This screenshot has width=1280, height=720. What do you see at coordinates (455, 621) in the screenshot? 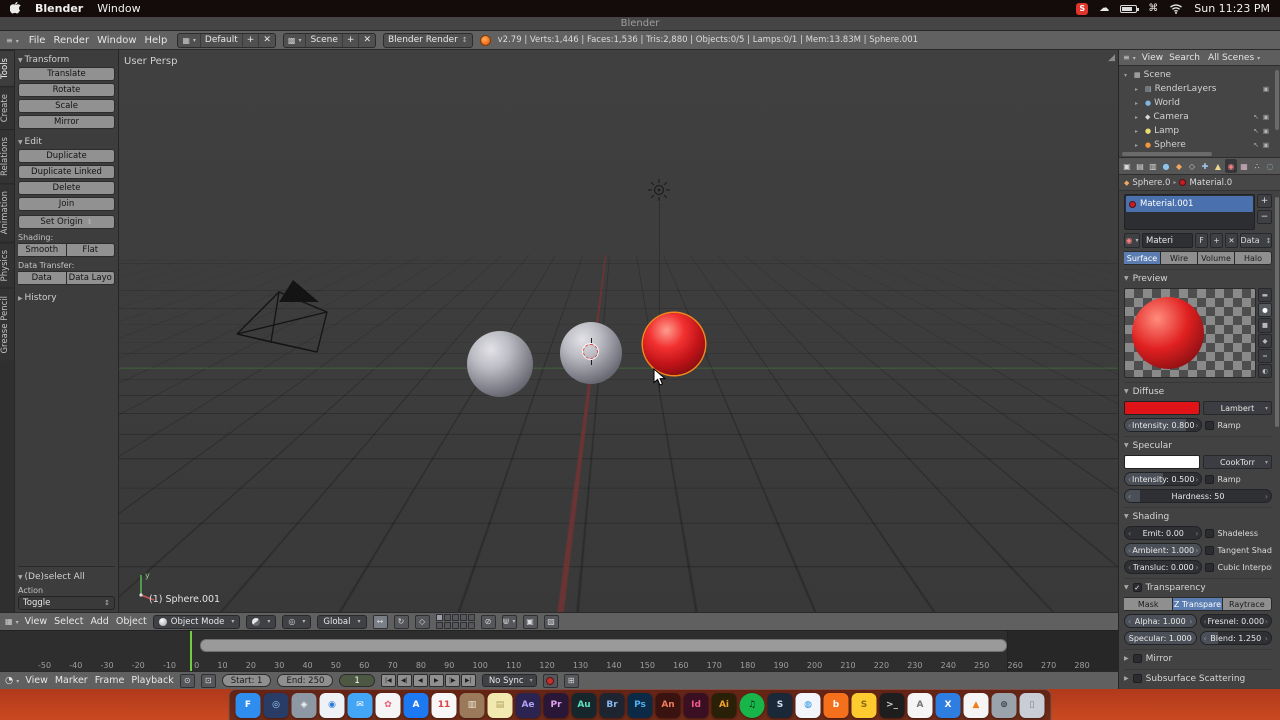
I see `layers-widget` at bounding box center [455, 621].